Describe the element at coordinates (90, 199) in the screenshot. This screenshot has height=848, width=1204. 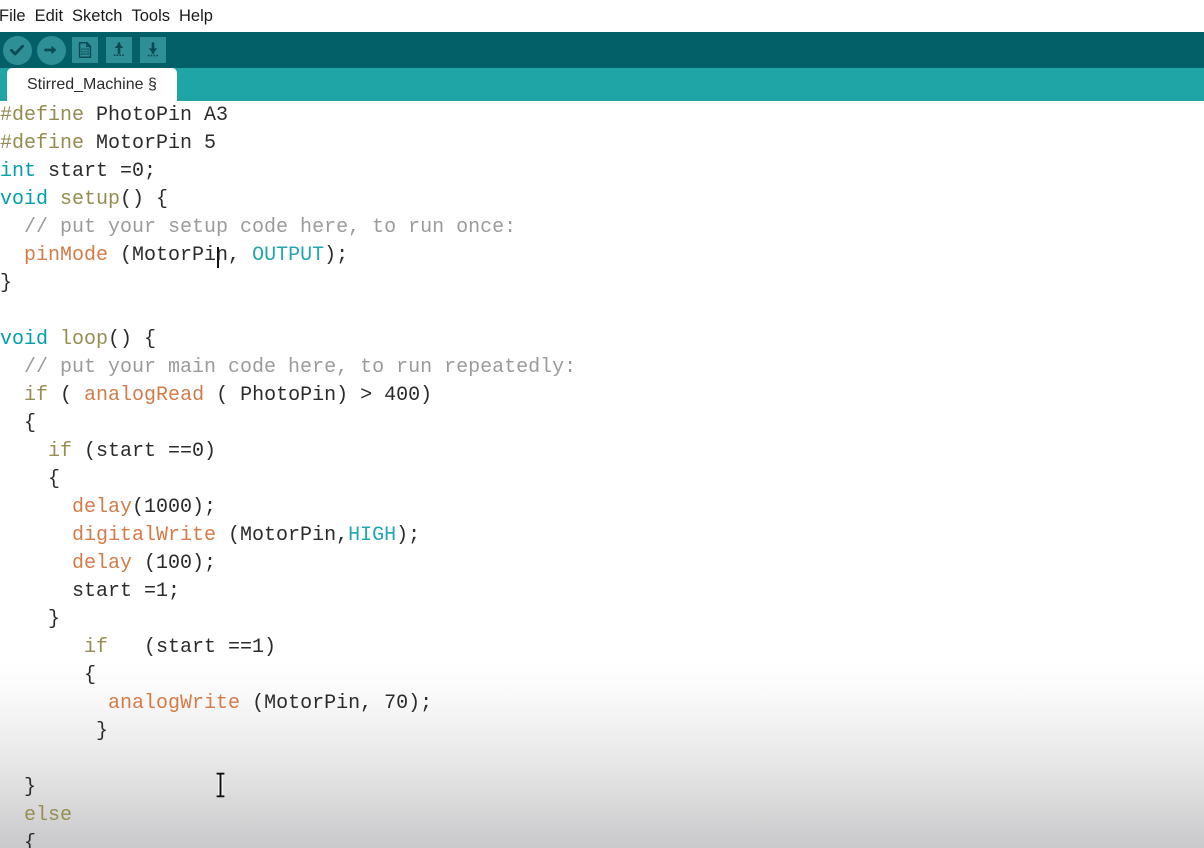
I see `code-token: setup` at that location.